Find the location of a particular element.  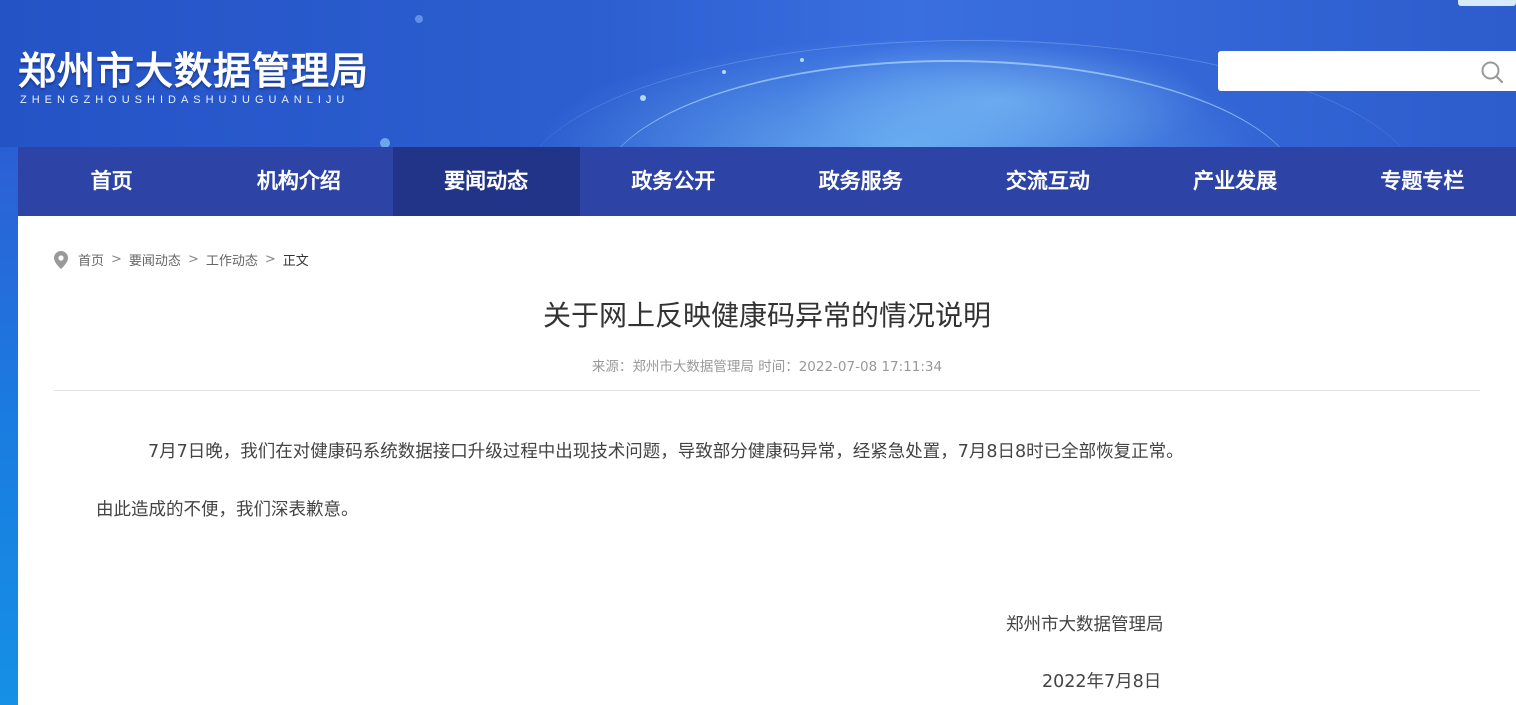

nav-item-special-topics: 专题专栏 is located at coordinates (1422, 181).